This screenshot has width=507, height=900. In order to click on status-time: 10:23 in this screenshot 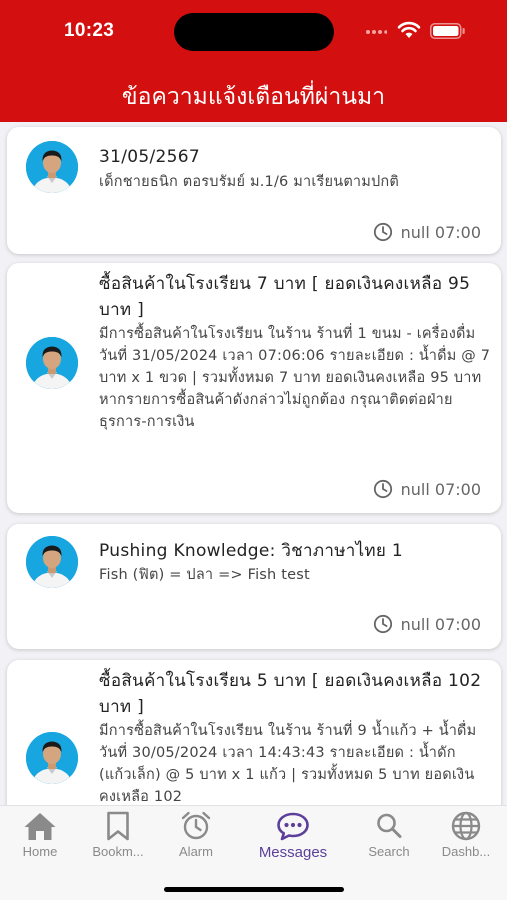, I will do `click(89, 30)`.